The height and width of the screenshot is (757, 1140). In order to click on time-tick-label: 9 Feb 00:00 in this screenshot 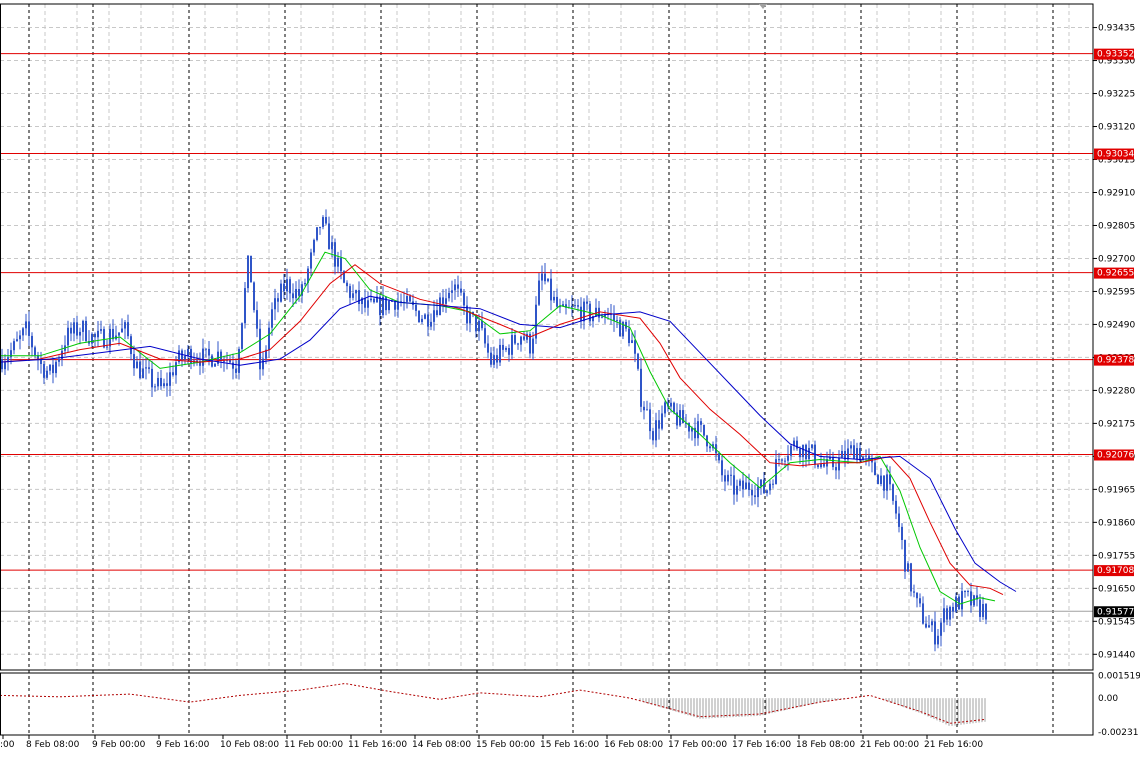, I will do `click(119, 745)`.